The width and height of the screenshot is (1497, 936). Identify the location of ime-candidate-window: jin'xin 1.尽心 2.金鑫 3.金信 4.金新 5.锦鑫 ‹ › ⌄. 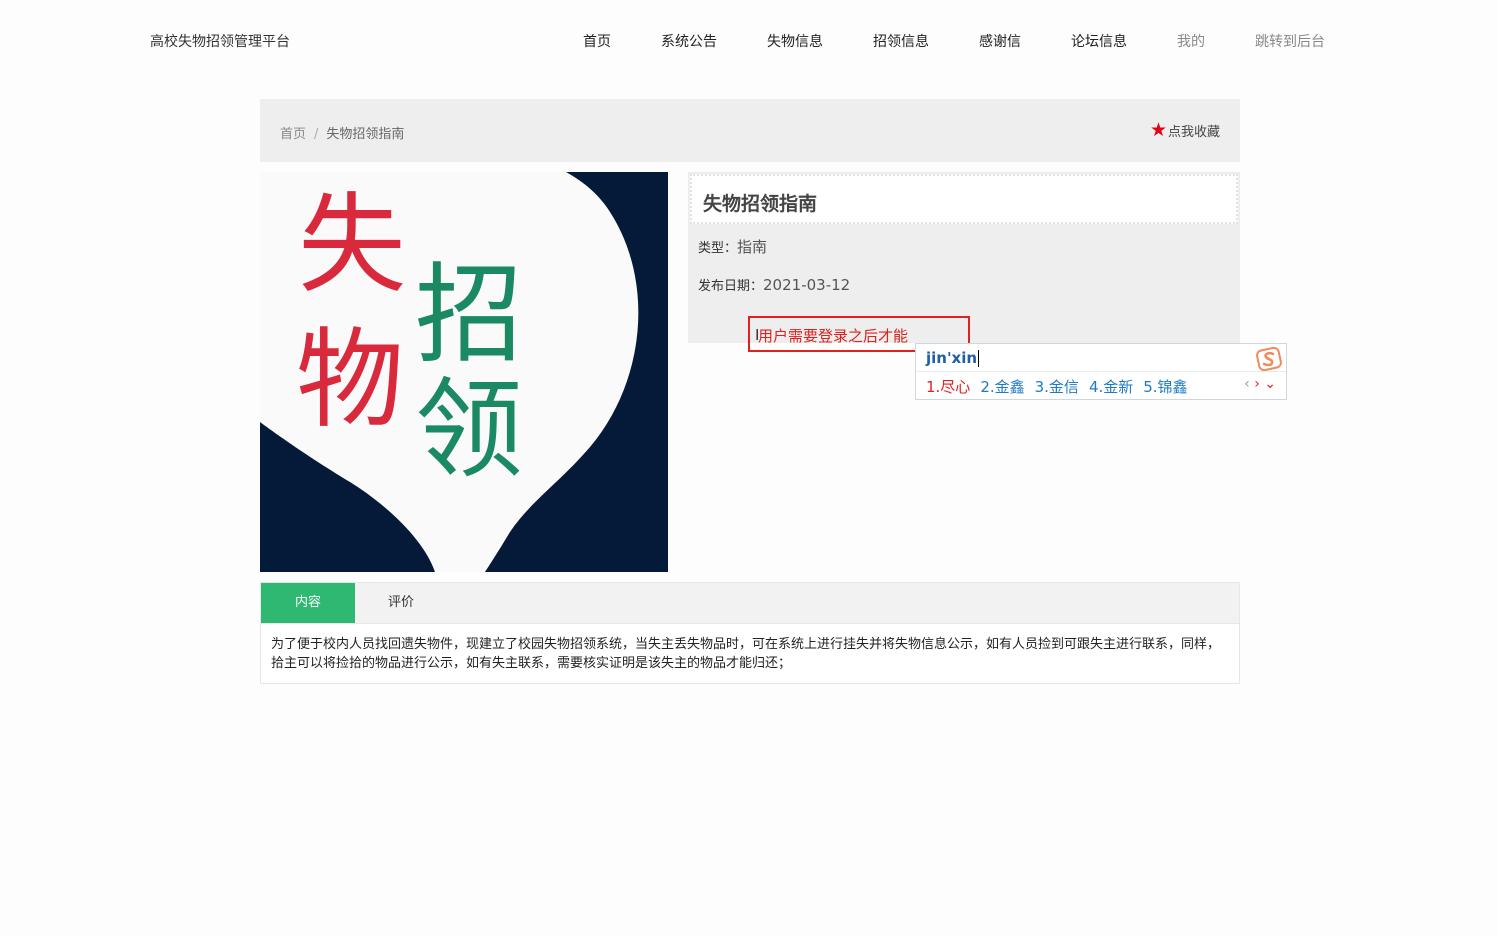
(1101, 371).